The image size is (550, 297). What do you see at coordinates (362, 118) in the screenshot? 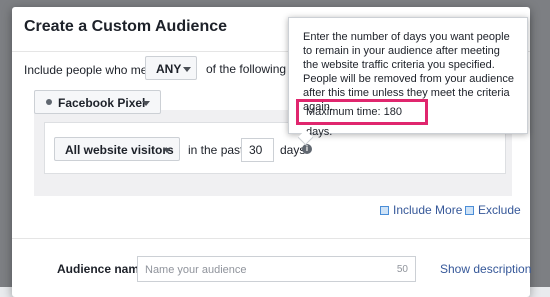
I see `maximum-time-highlight: Maximum time: 180 days.` at bounding box center [362, 118].